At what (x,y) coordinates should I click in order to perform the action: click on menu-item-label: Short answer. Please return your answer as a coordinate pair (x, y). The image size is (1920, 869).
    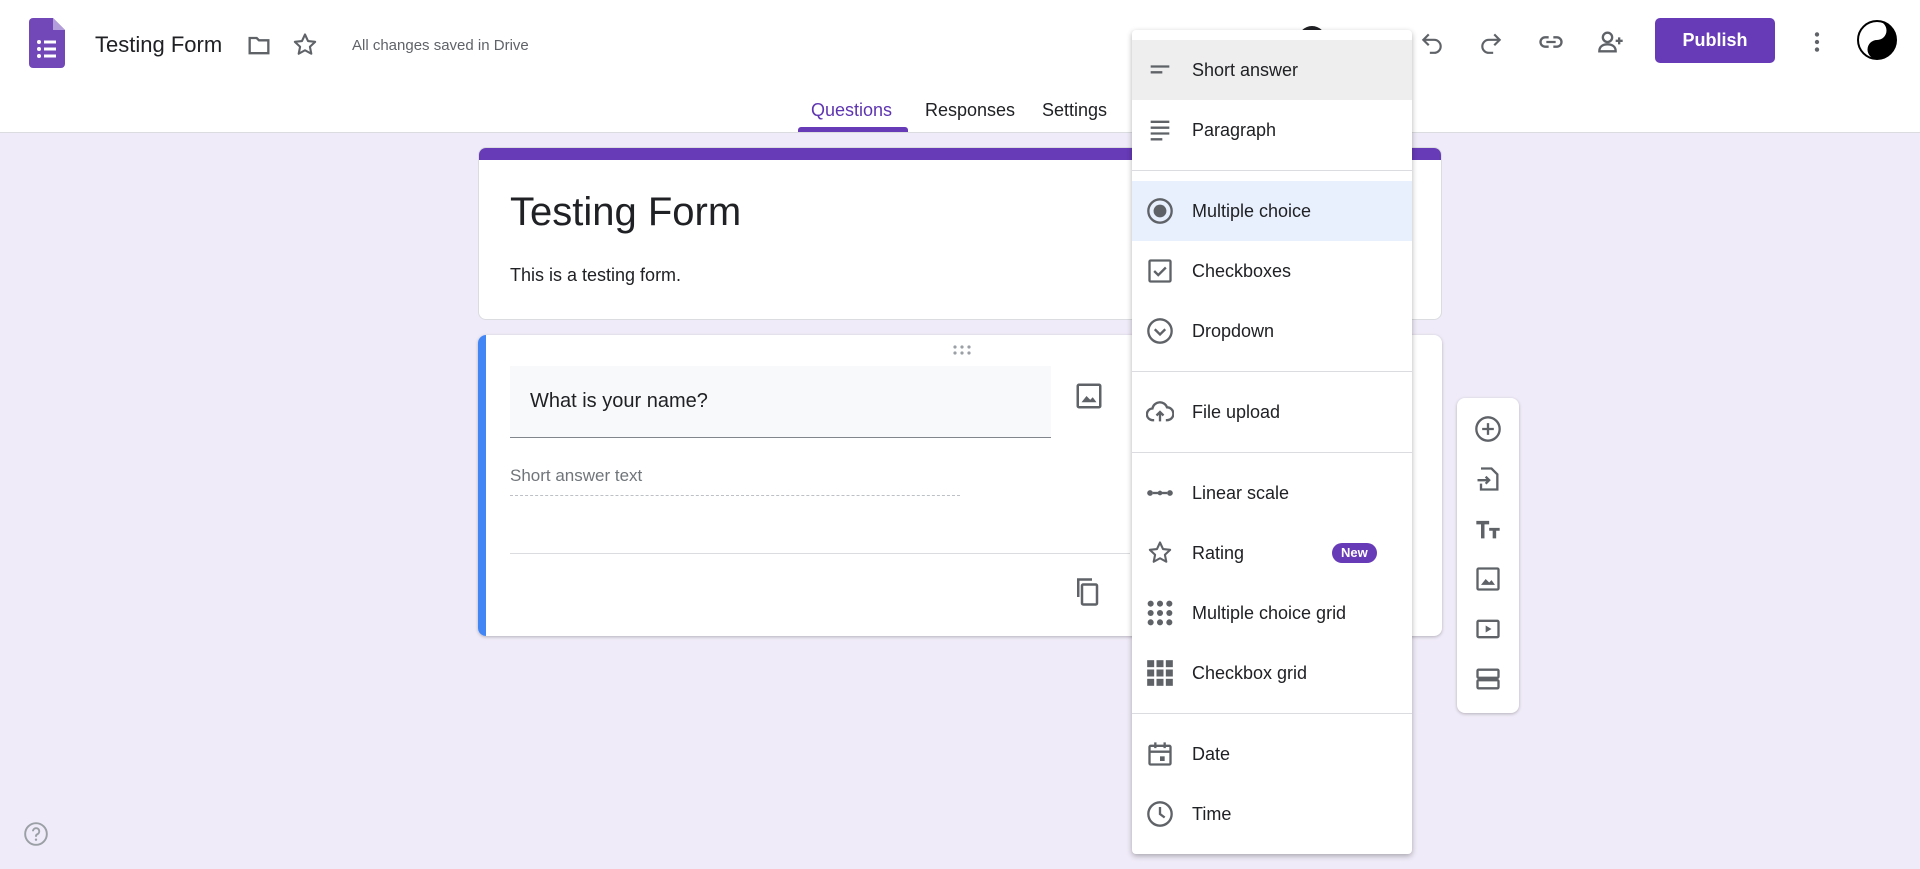
    Looking at the image, I should click on (1245, 69).